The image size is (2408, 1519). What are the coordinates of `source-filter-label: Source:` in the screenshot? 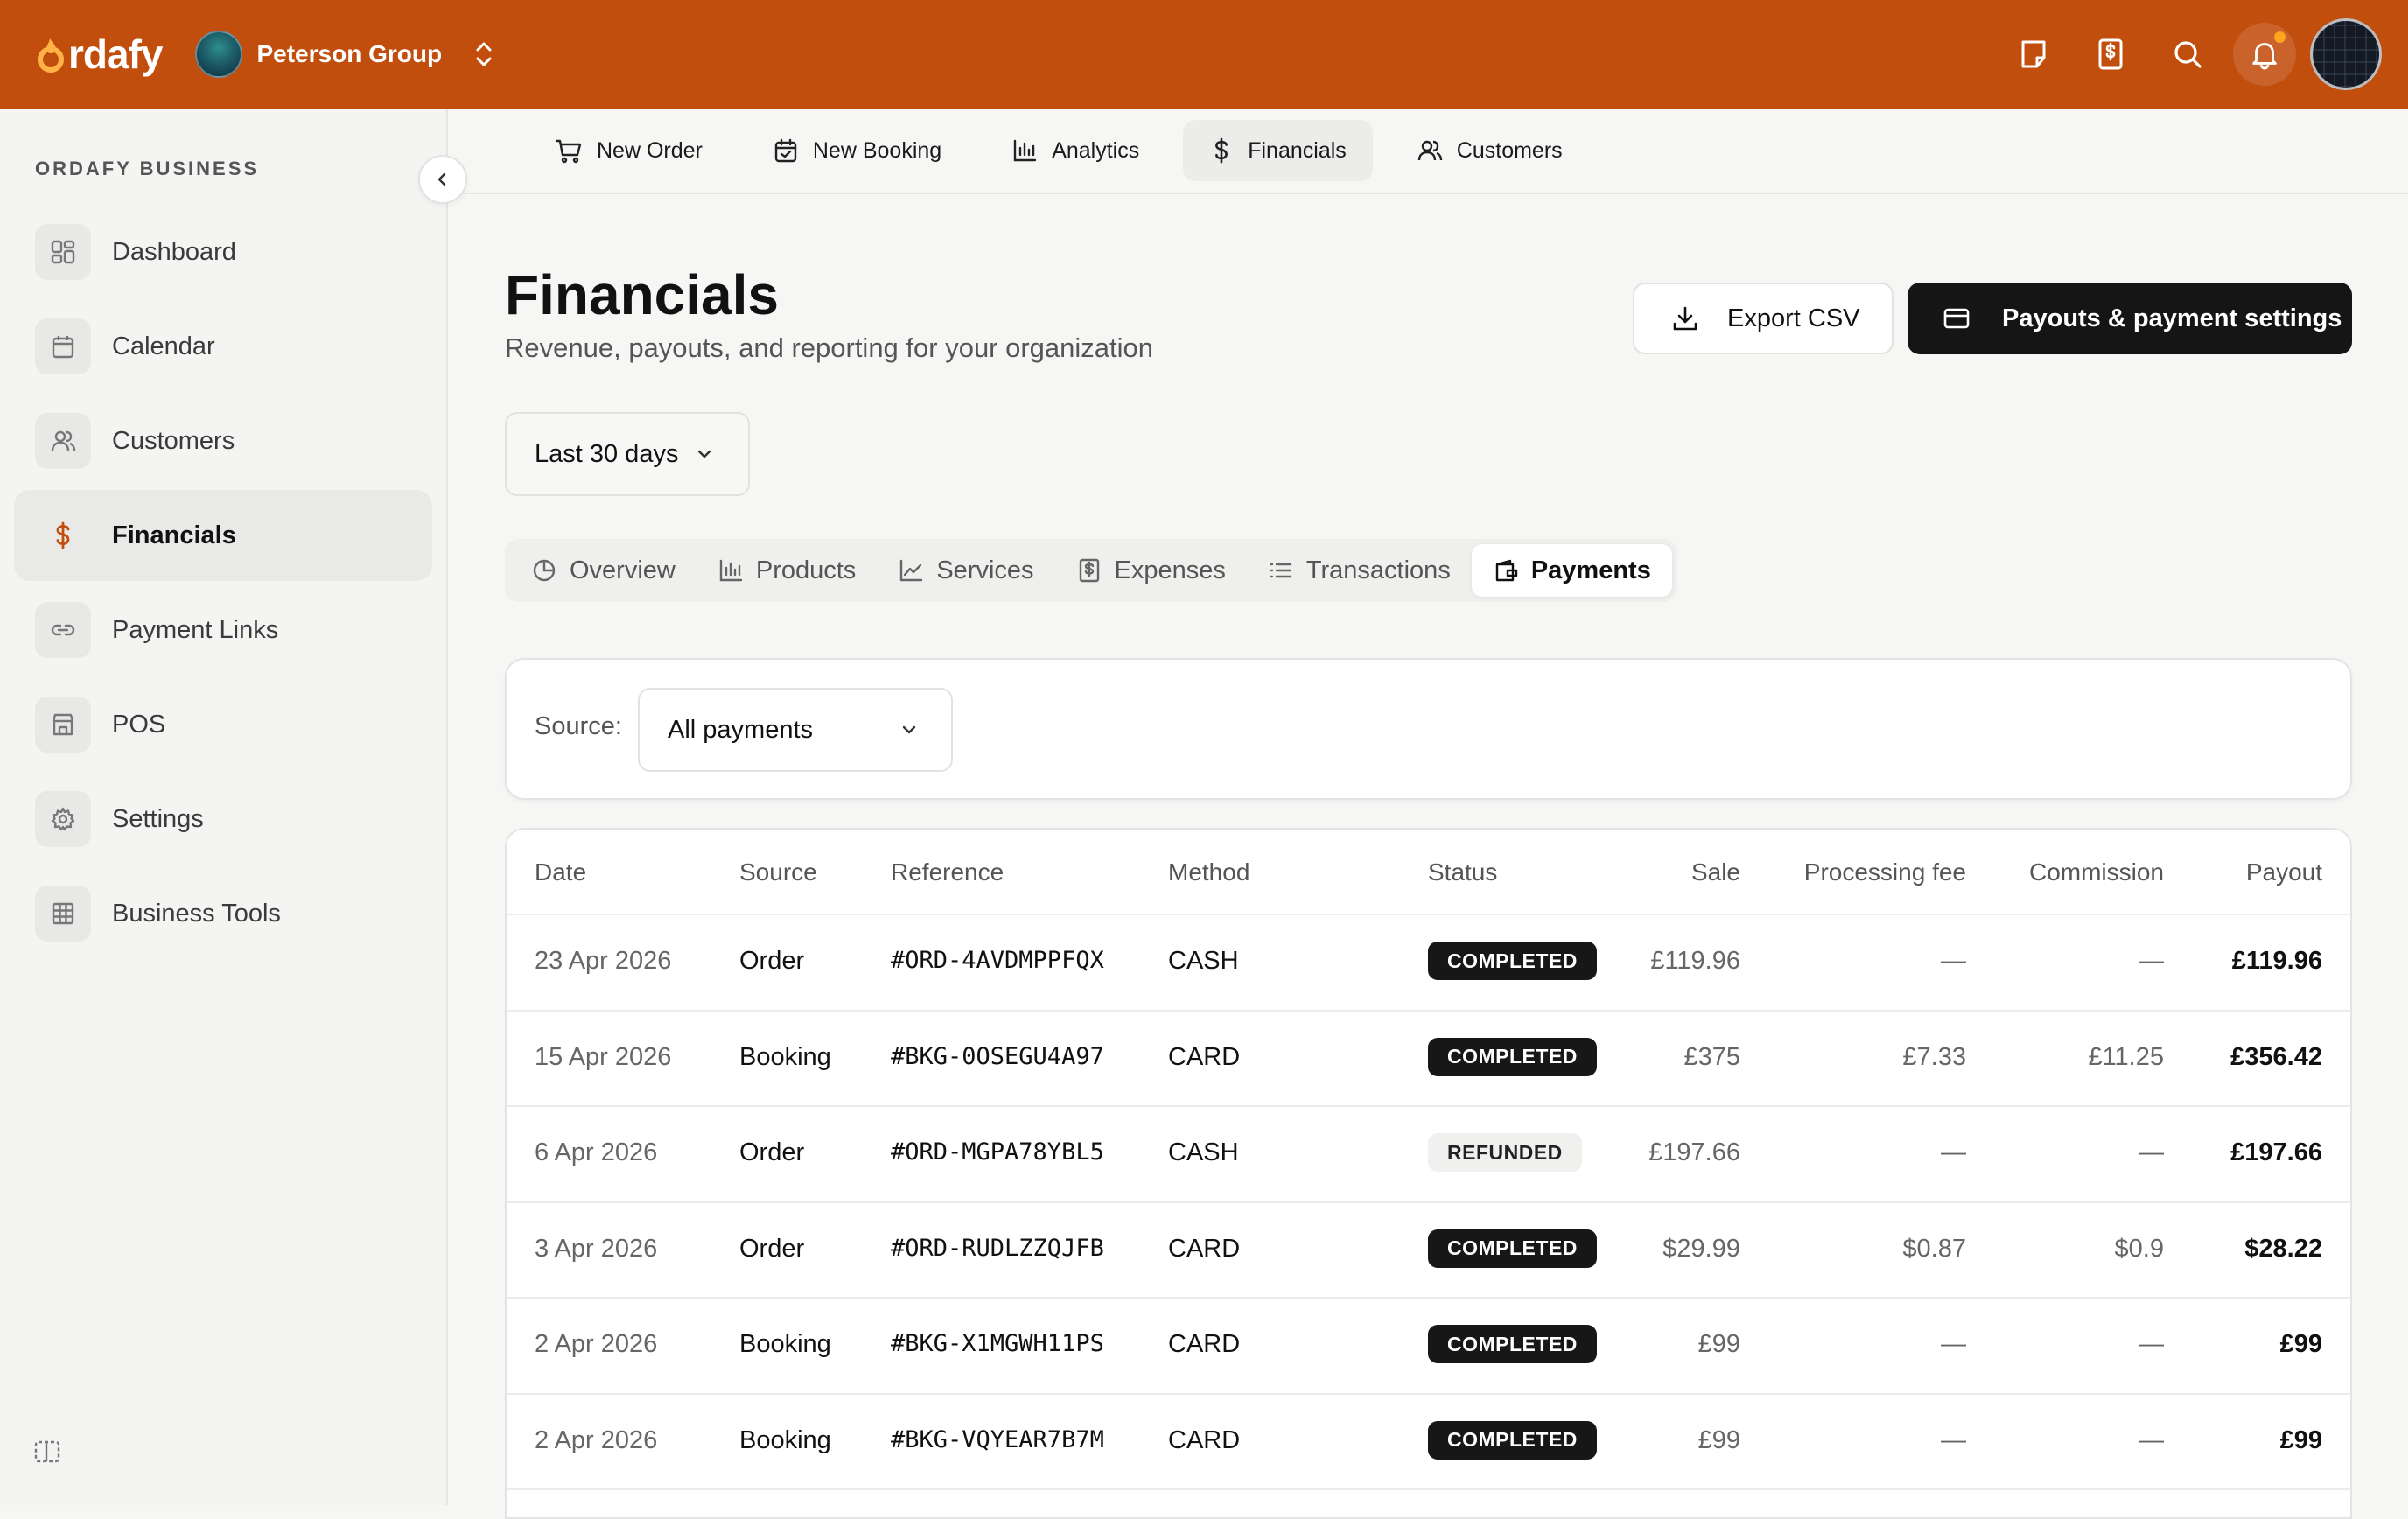 It's located at (578, 726).